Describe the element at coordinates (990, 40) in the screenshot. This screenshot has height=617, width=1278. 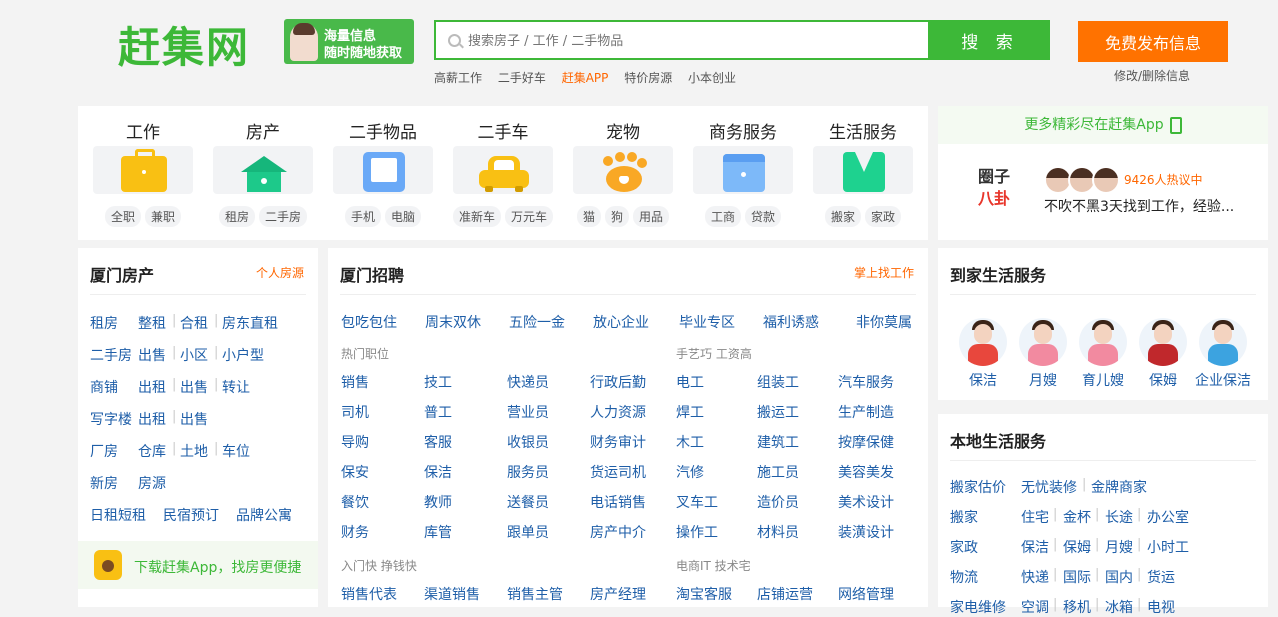
I see `search-button: 搜 索` at that location.